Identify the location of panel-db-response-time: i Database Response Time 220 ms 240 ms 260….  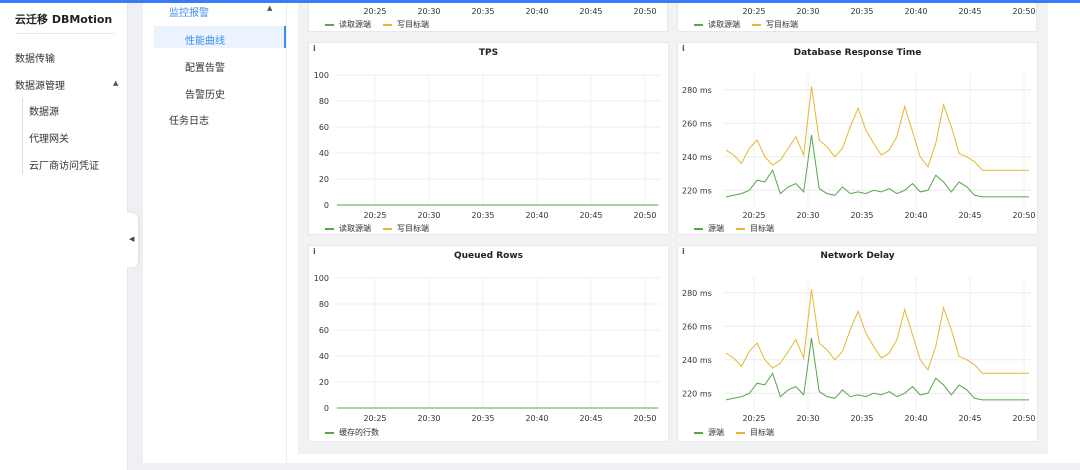
(857, 138).